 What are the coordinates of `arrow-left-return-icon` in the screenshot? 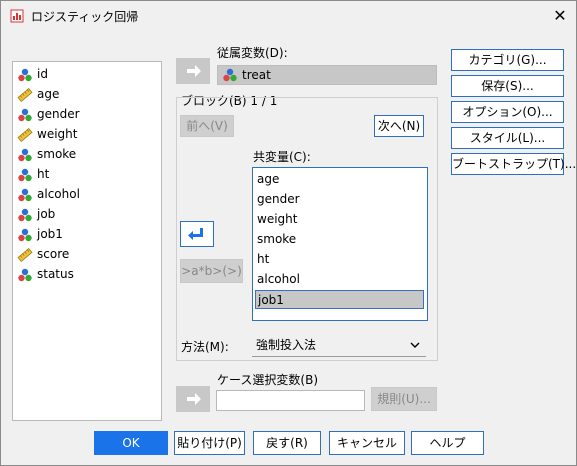 It's located at (195, 234).